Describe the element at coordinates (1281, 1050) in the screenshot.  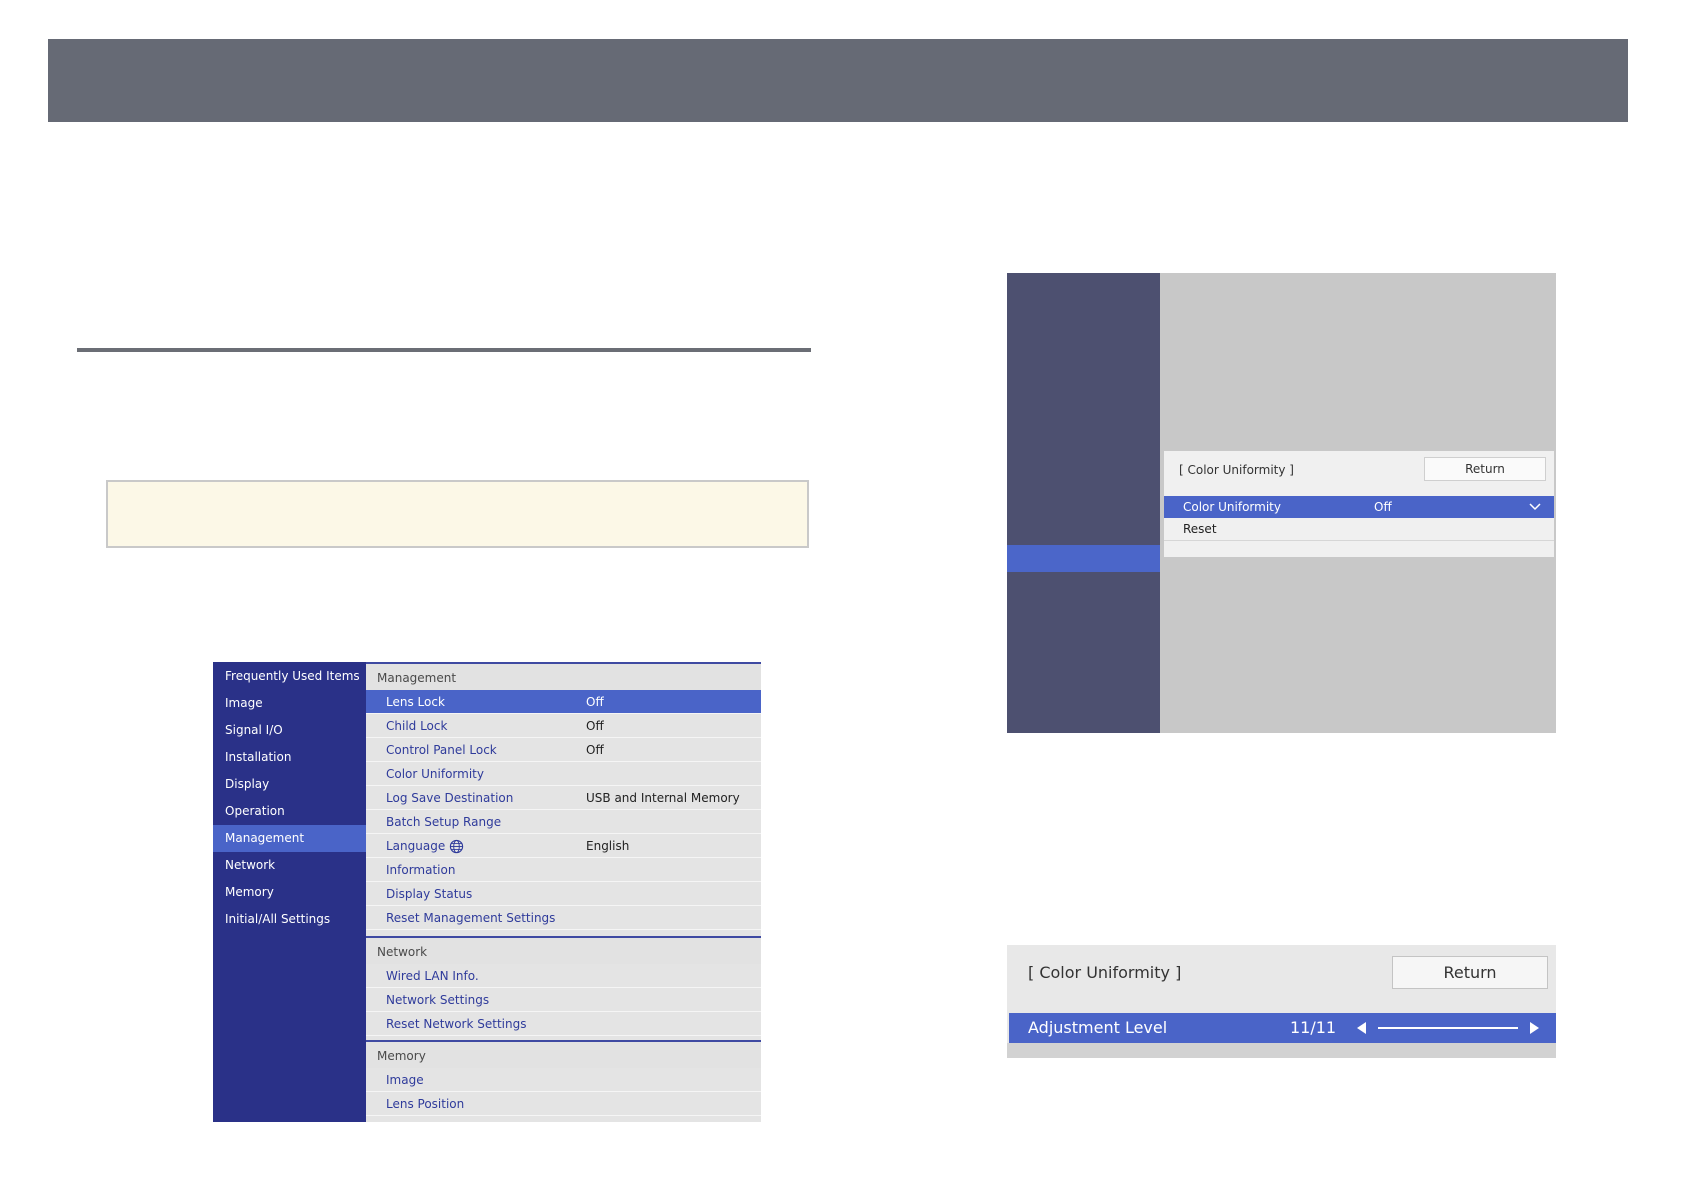
I see `dialog-footer` at that location.